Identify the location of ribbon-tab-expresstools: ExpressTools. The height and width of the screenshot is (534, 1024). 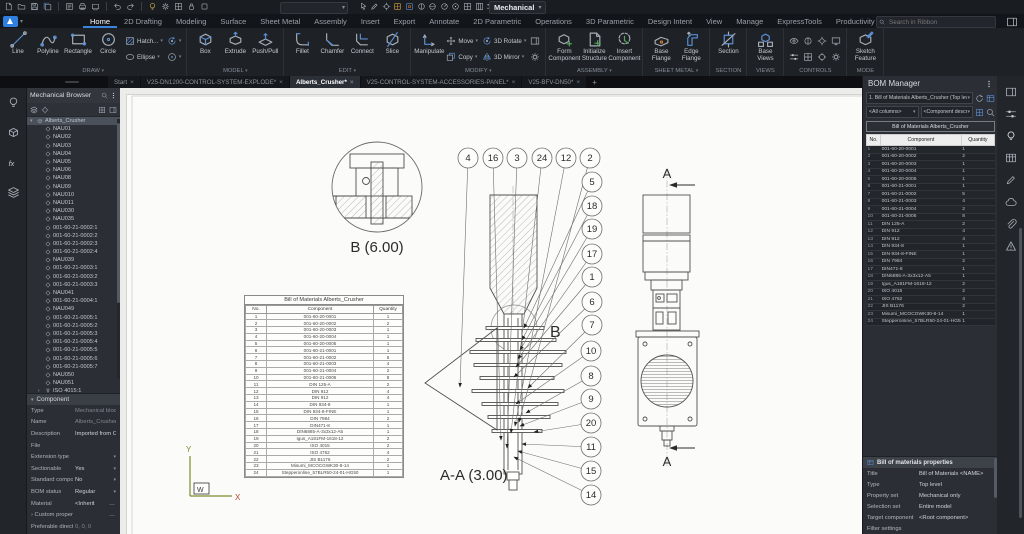
(799, 21).